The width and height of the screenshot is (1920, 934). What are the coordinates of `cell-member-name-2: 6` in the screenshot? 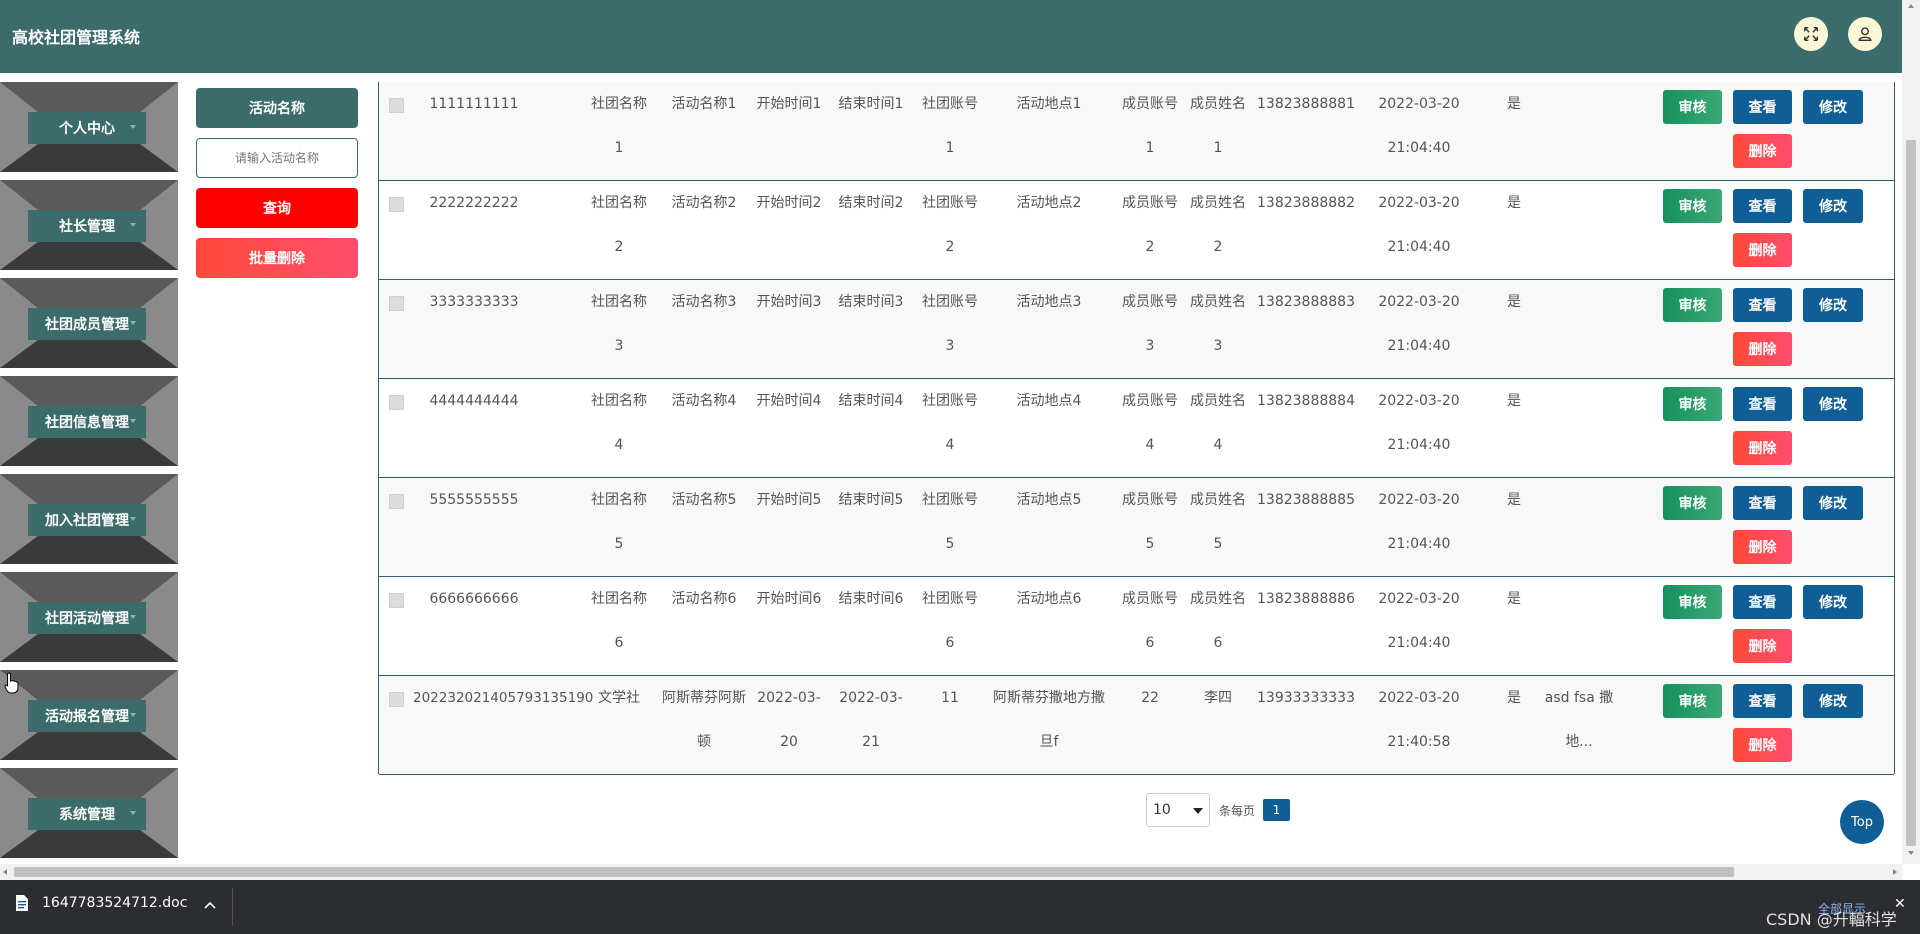 It's located at (1218, 643).